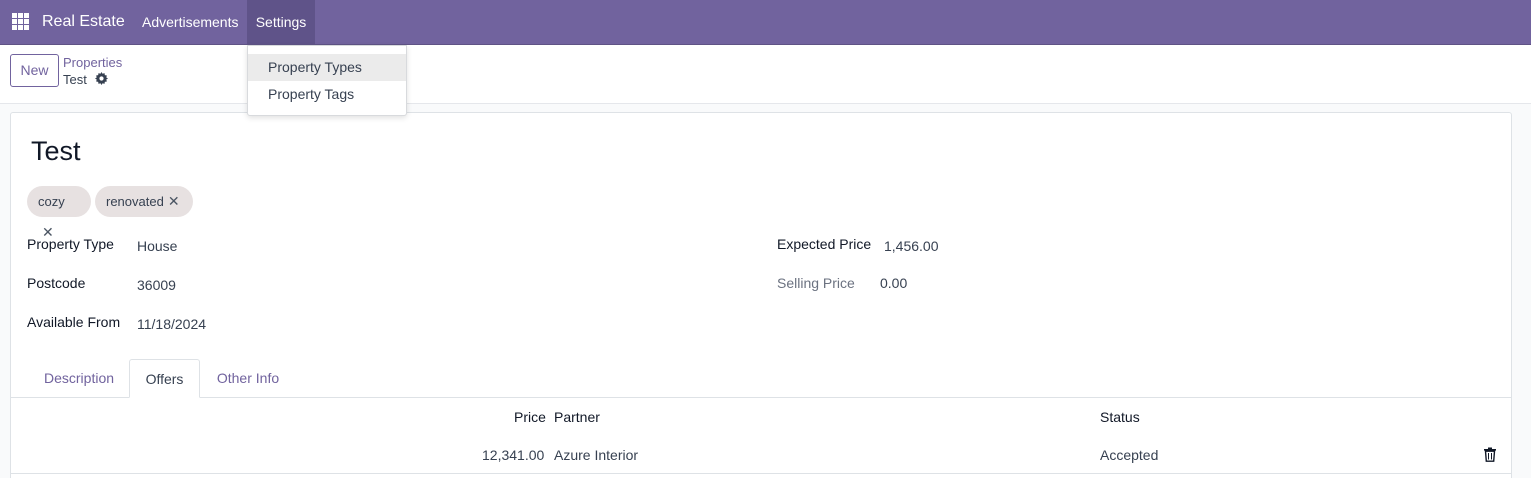 The width and height of the screenshot is (1531, 478). What do you see at coordinates (174, 201) in the screenshot?
I see `remove-tag-icon: ✕` at bounding box center [174, 201].